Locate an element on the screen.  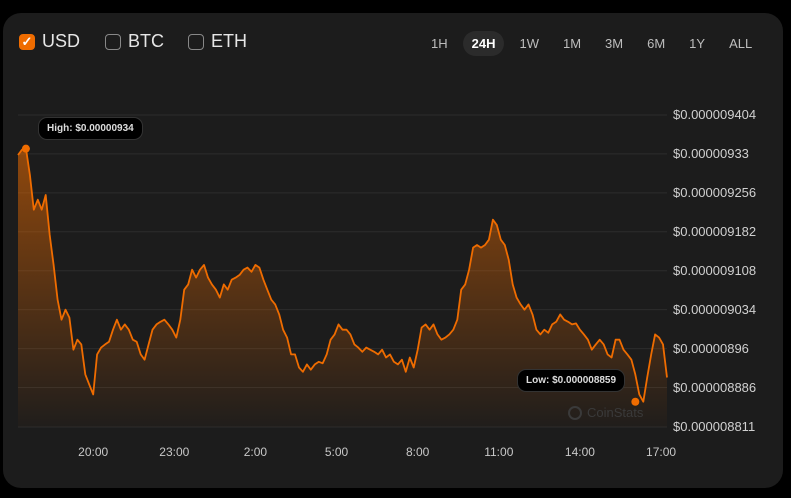
x-tick-label: 23:00 is located at coordinates (174, 452).